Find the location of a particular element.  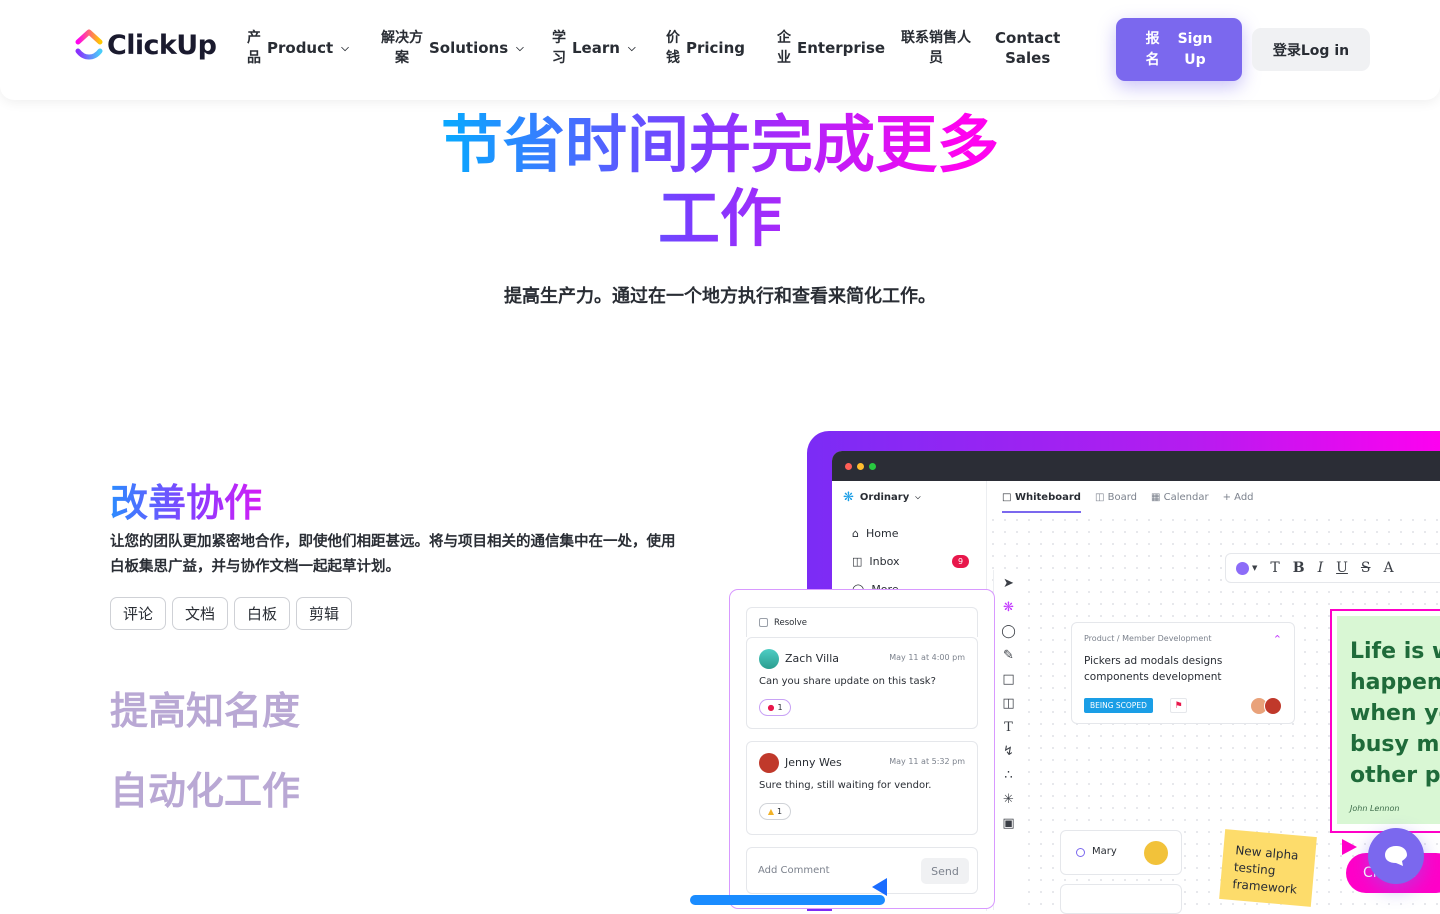

clickup-logo-icon is located at coordinates (89, 44).